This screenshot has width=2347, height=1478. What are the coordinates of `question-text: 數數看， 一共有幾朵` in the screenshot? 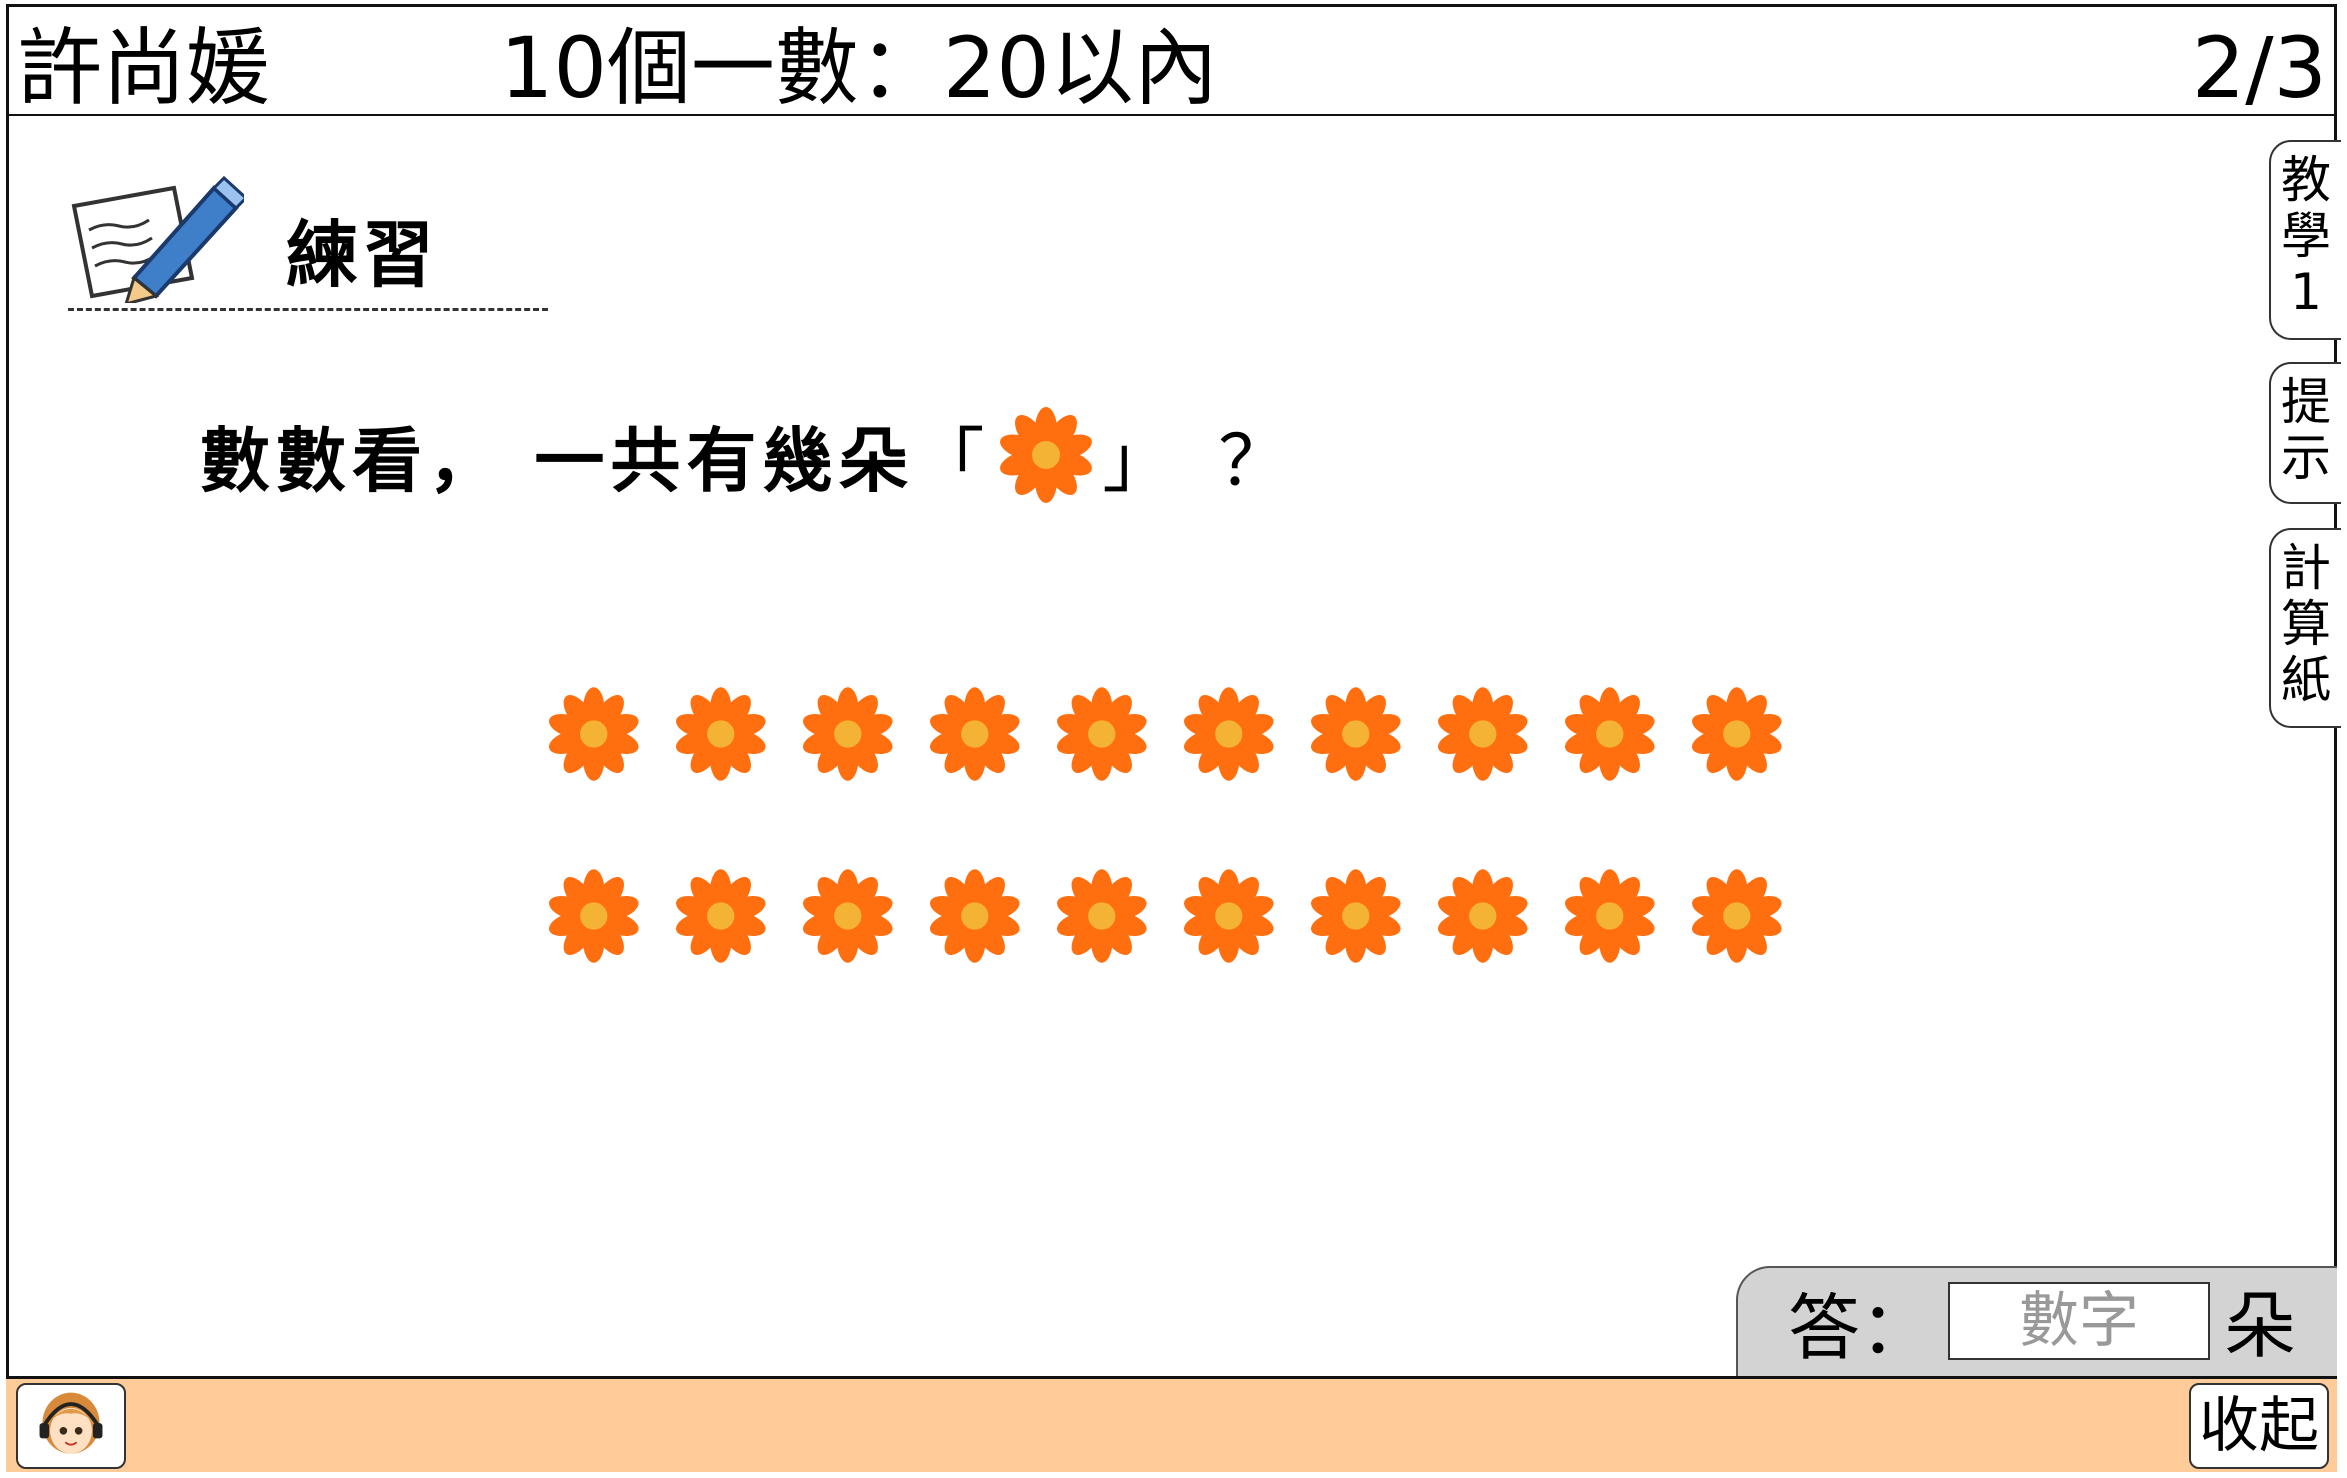 It's located at (557, 460).